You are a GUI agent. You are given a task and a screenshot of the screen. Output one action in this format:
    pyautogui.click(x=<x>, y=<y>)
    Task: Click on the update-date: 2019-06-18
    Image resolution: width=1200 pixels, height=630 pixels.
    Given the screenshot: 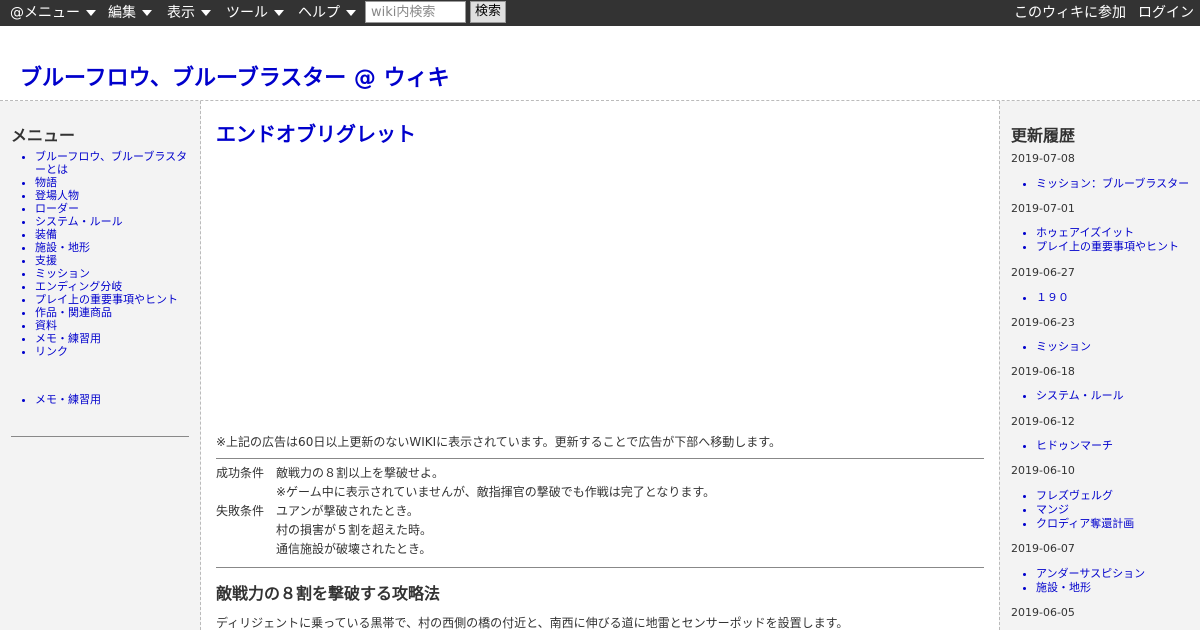 What is the action you would take?
    pyautogui.click(x=1043, y=371)
    